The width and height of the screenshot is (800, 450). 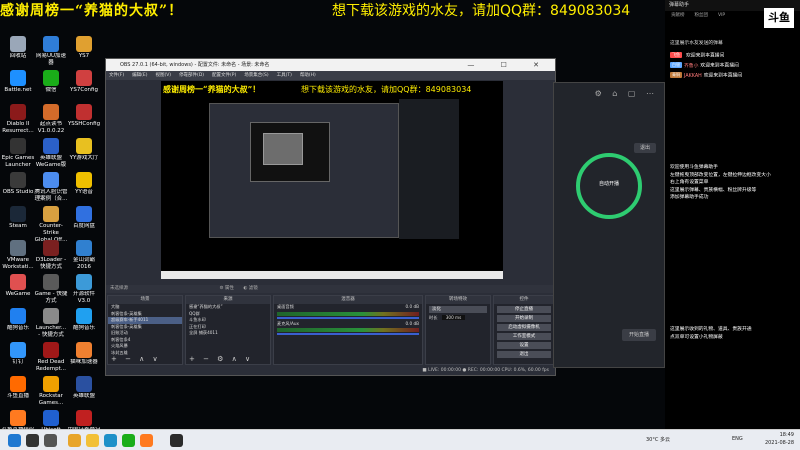 What do you see at coordinates (18, 82) in the screenshot?
I see `desktop-icon: Battle.net` at bounding box center [18, 82].